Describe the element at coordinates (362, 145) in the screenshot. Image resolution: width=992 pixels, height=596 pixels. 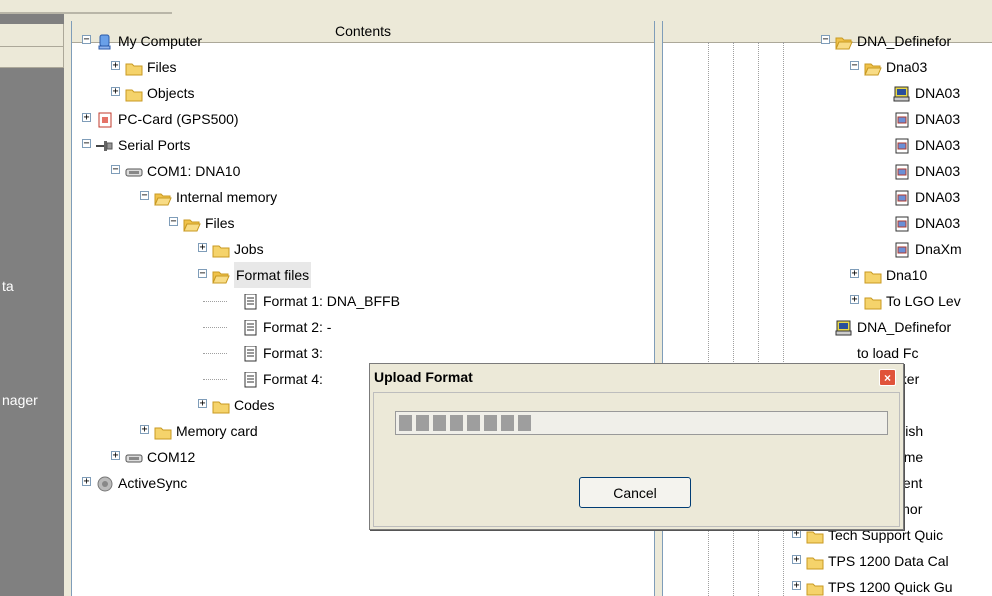
I see `tree-row: − Serial Ports` at that location.